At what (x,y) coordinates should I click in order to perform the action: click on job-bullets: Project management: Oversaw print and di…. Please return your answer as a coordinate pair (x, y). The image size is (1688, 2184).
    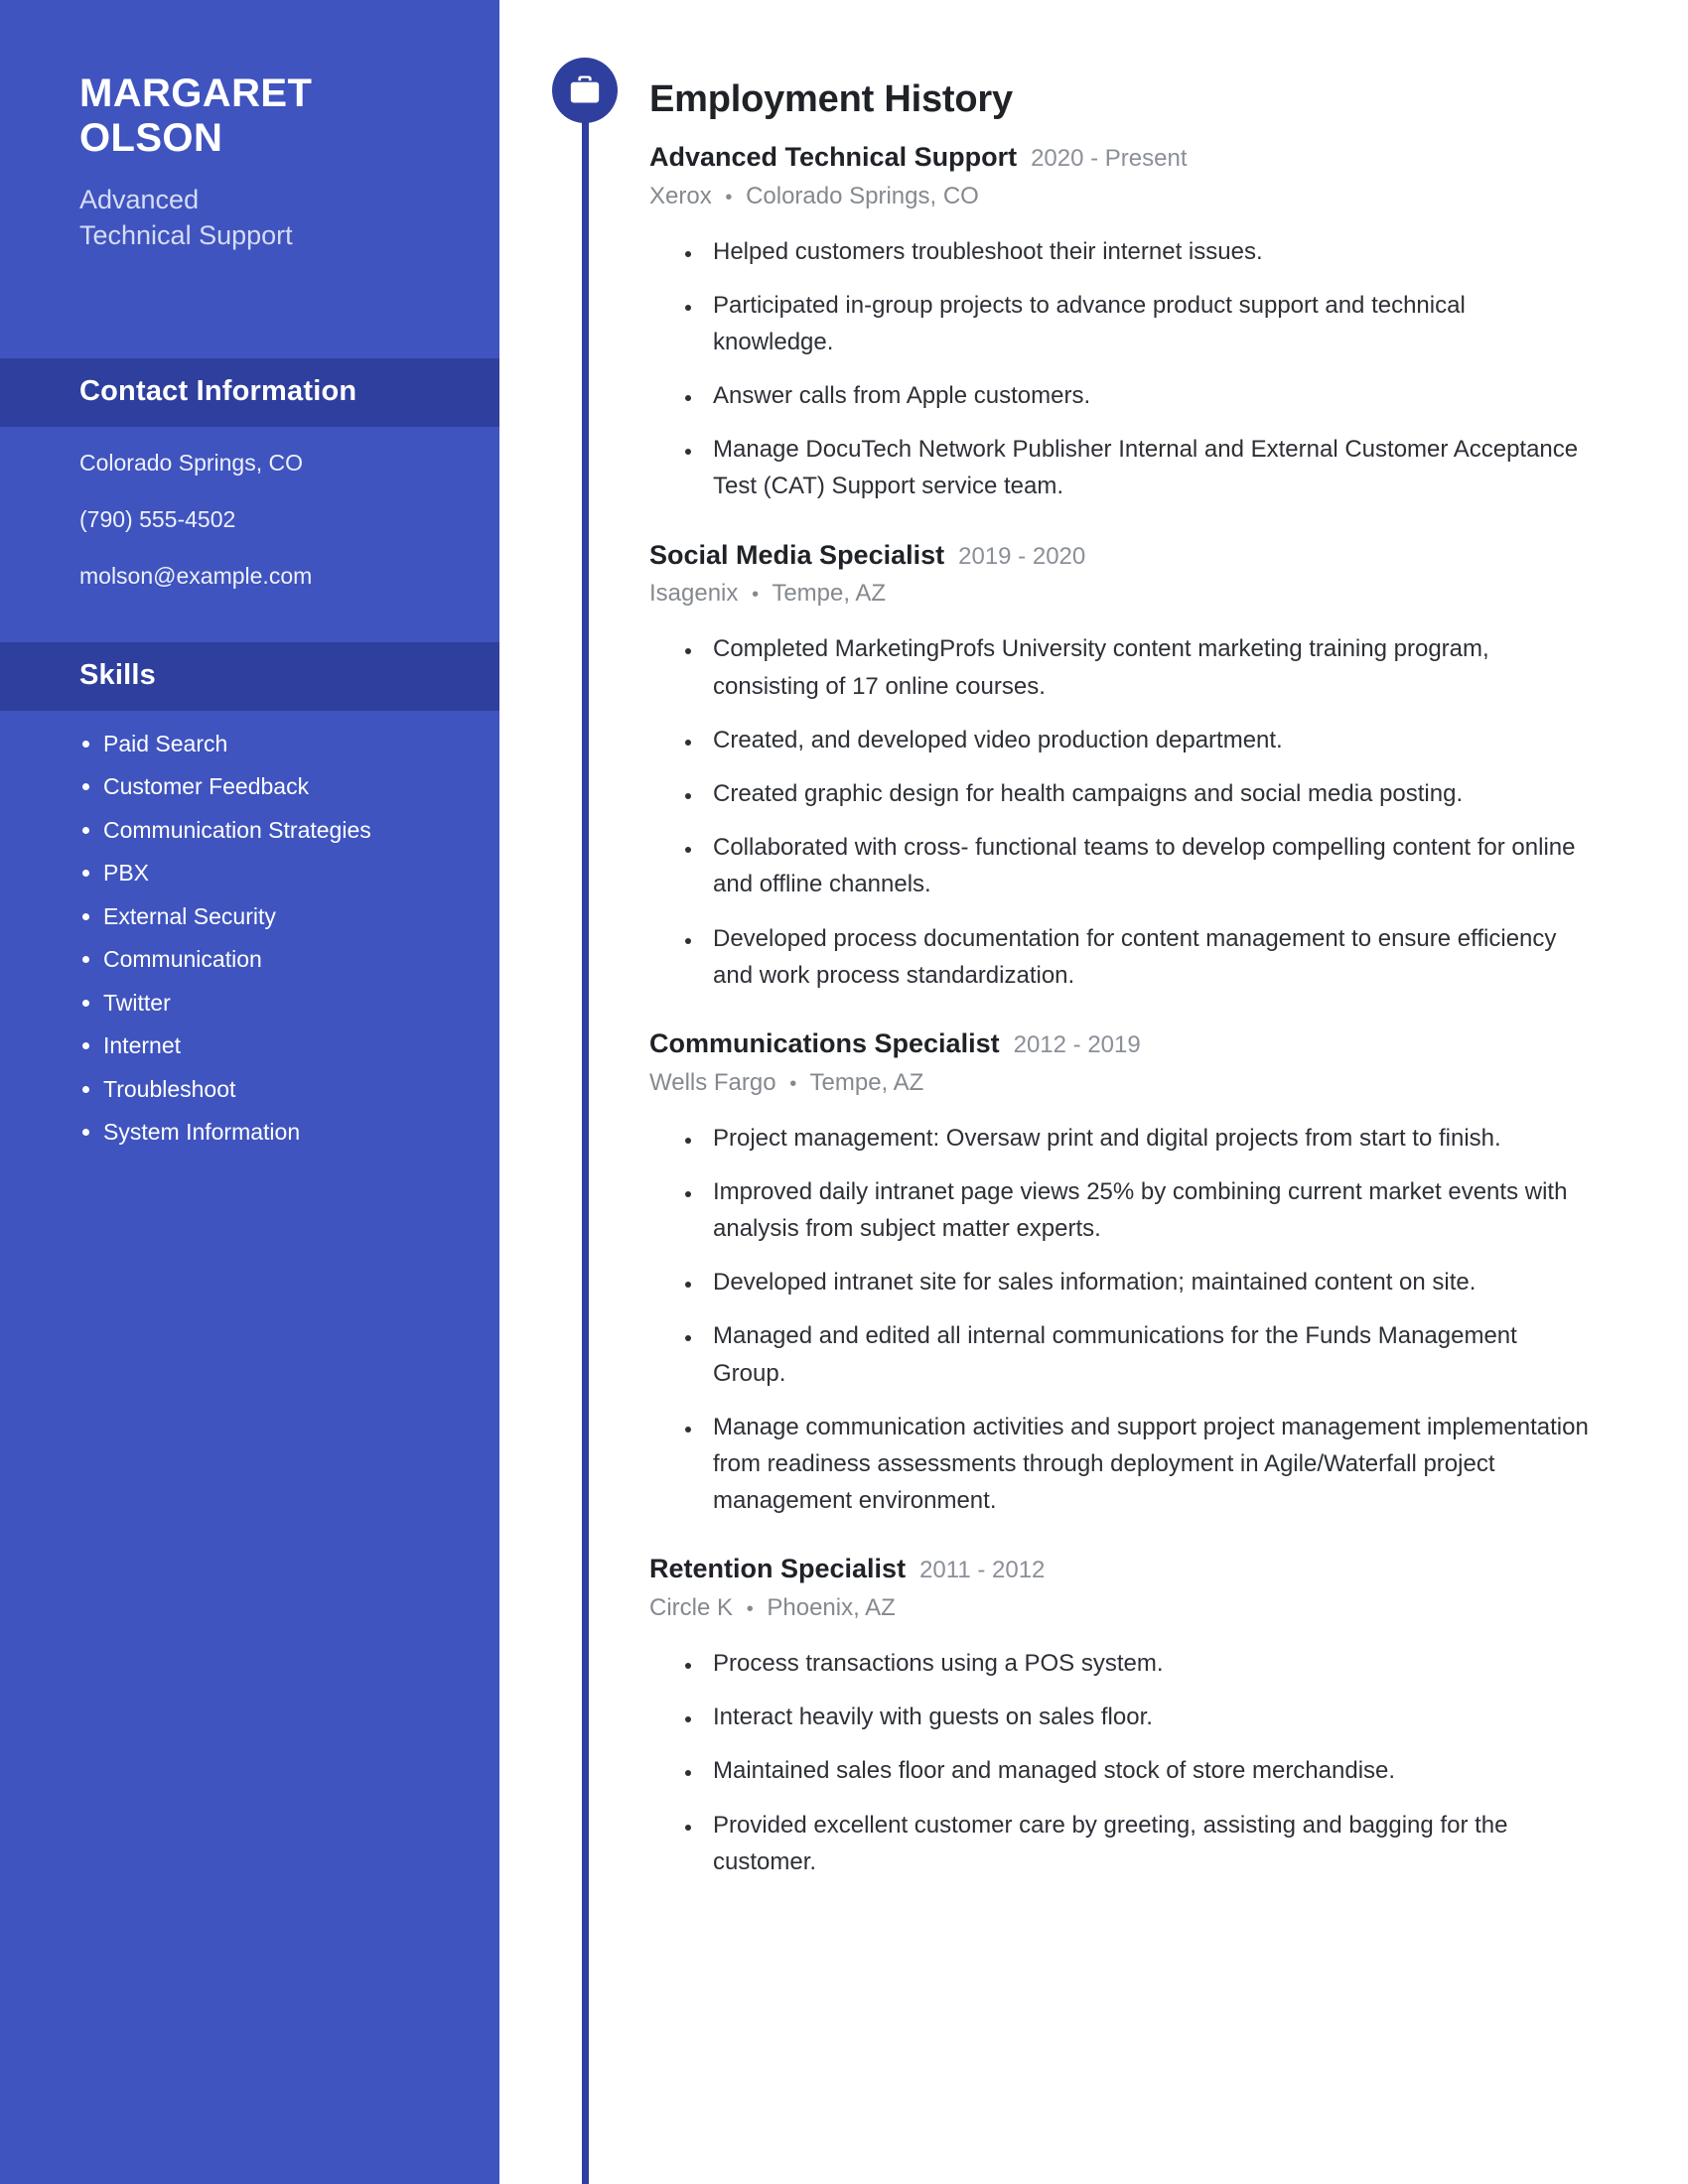
    Looking at the image, I should click on (1119, 1320).